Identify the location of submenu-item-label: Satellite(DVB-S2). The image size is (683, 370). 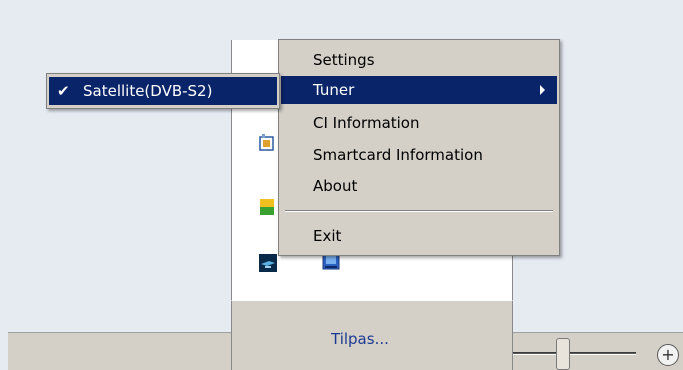
(148, 91).